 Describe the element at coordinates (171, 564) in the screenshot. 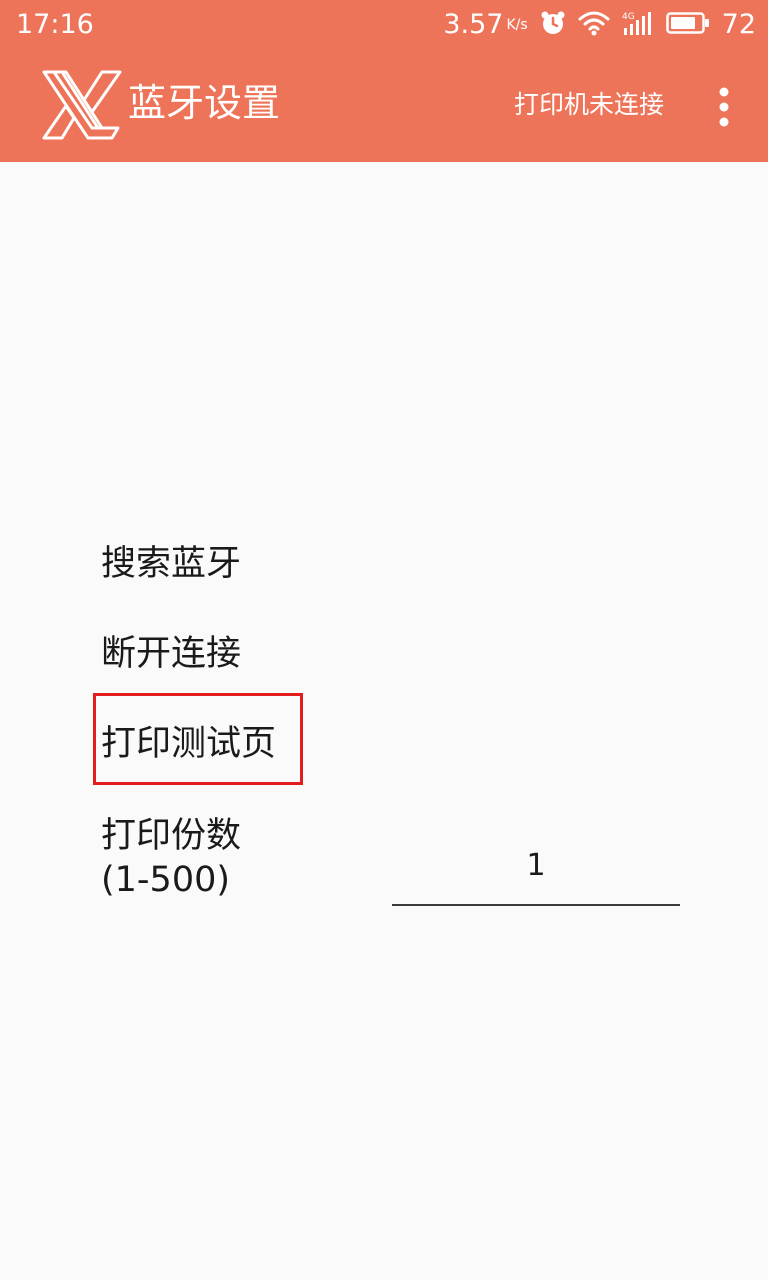

I see `search-bluetooth-button: 搜索蓝牙` at that location.